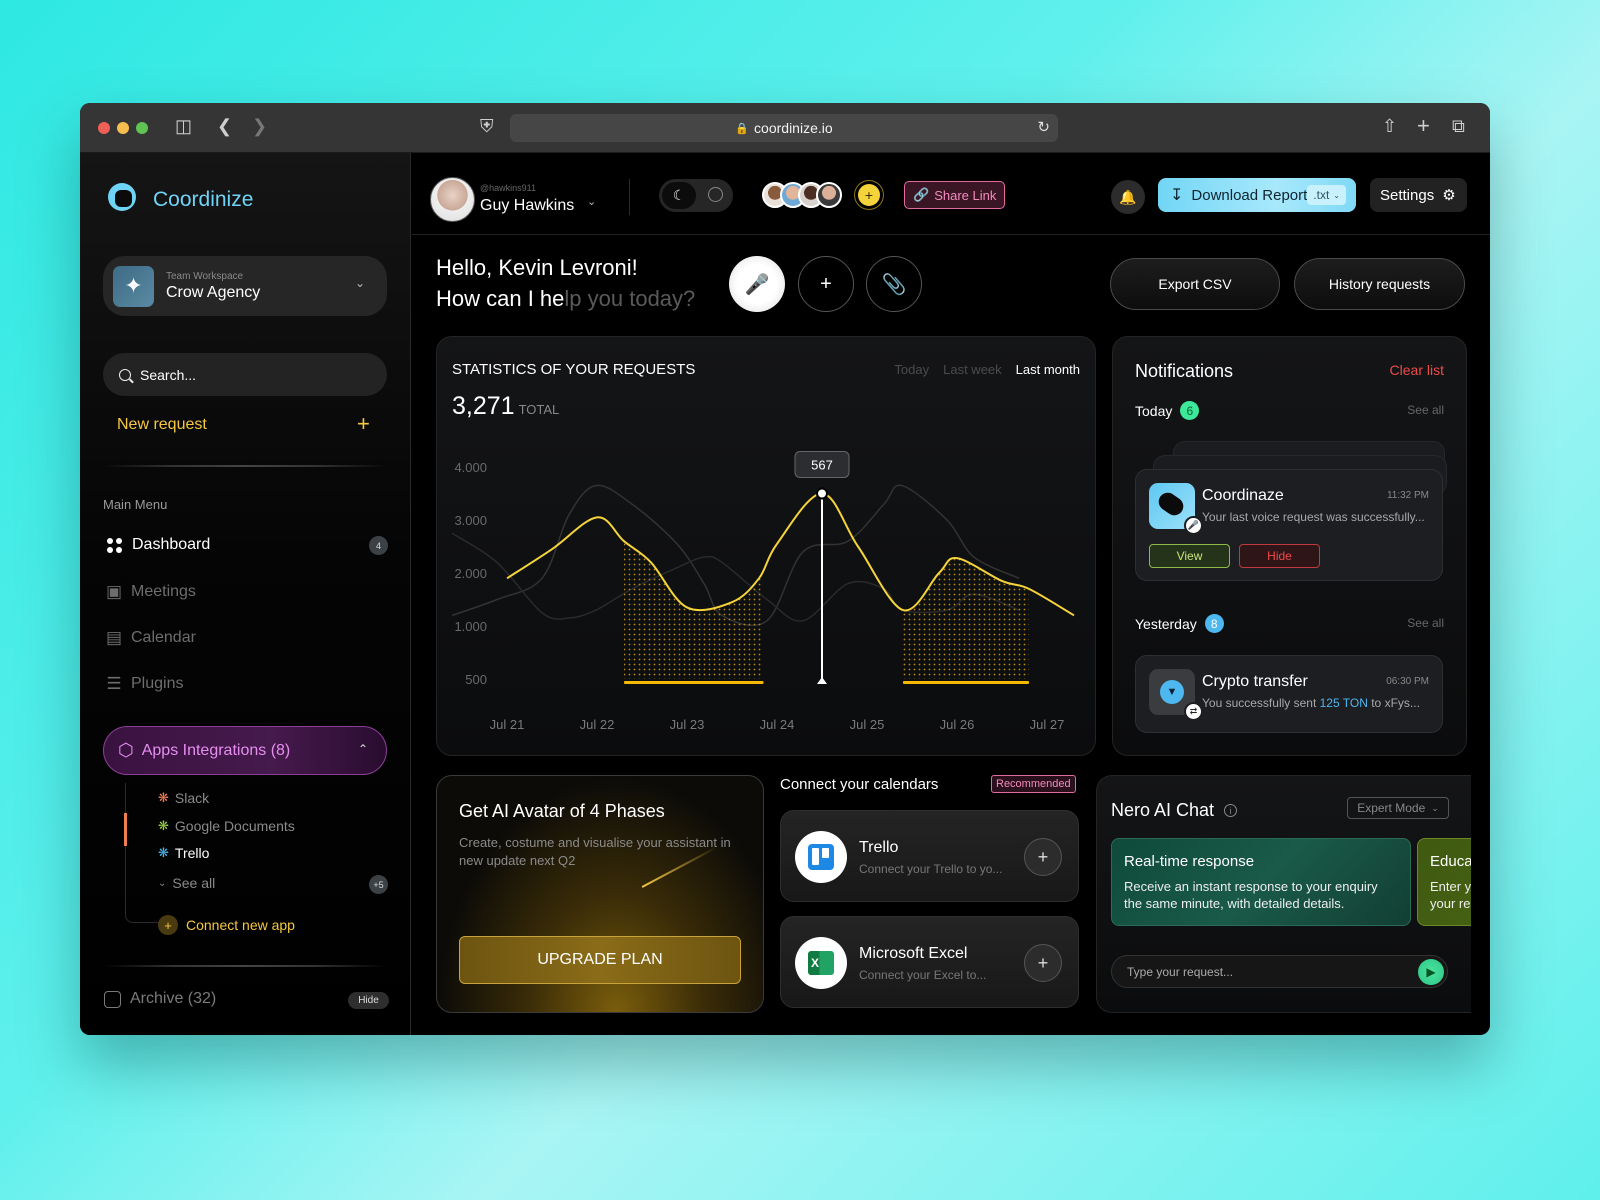  I want to click on upgrade-plan-button: UPGRADE PLAN, so click(600, 960).